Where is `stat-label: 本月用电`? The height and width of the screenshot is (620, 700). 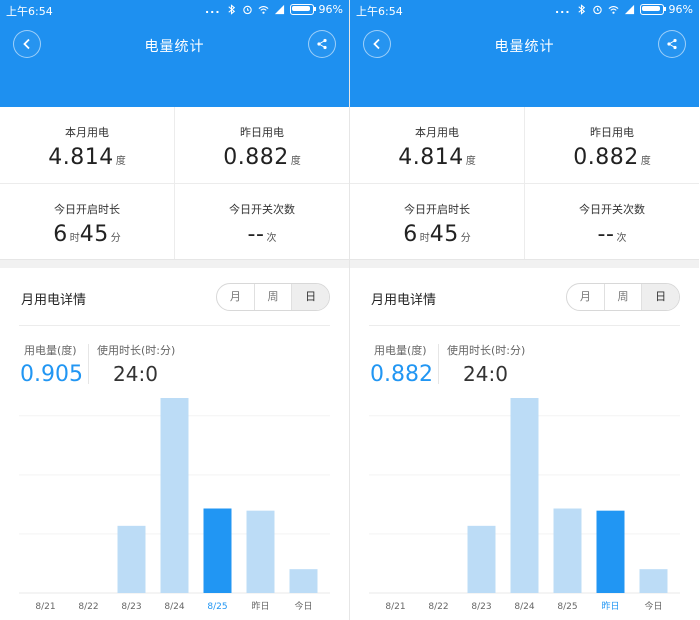
stat-label: 本月用电 is located at coordinates (87, 132).